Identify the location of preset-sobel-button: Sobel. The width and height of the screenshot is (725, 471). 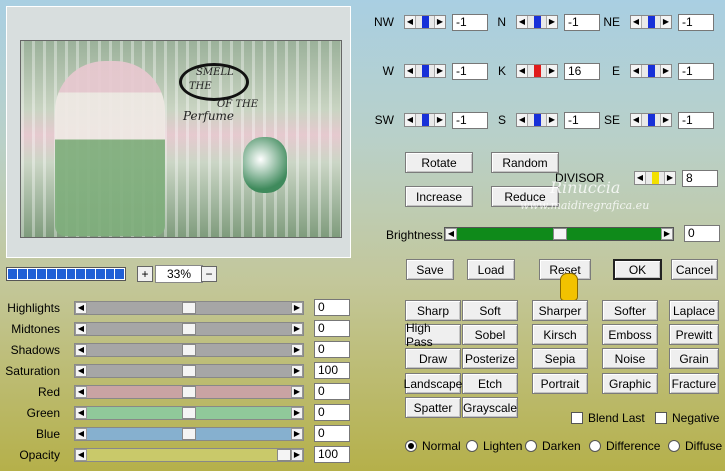
(490, 334).